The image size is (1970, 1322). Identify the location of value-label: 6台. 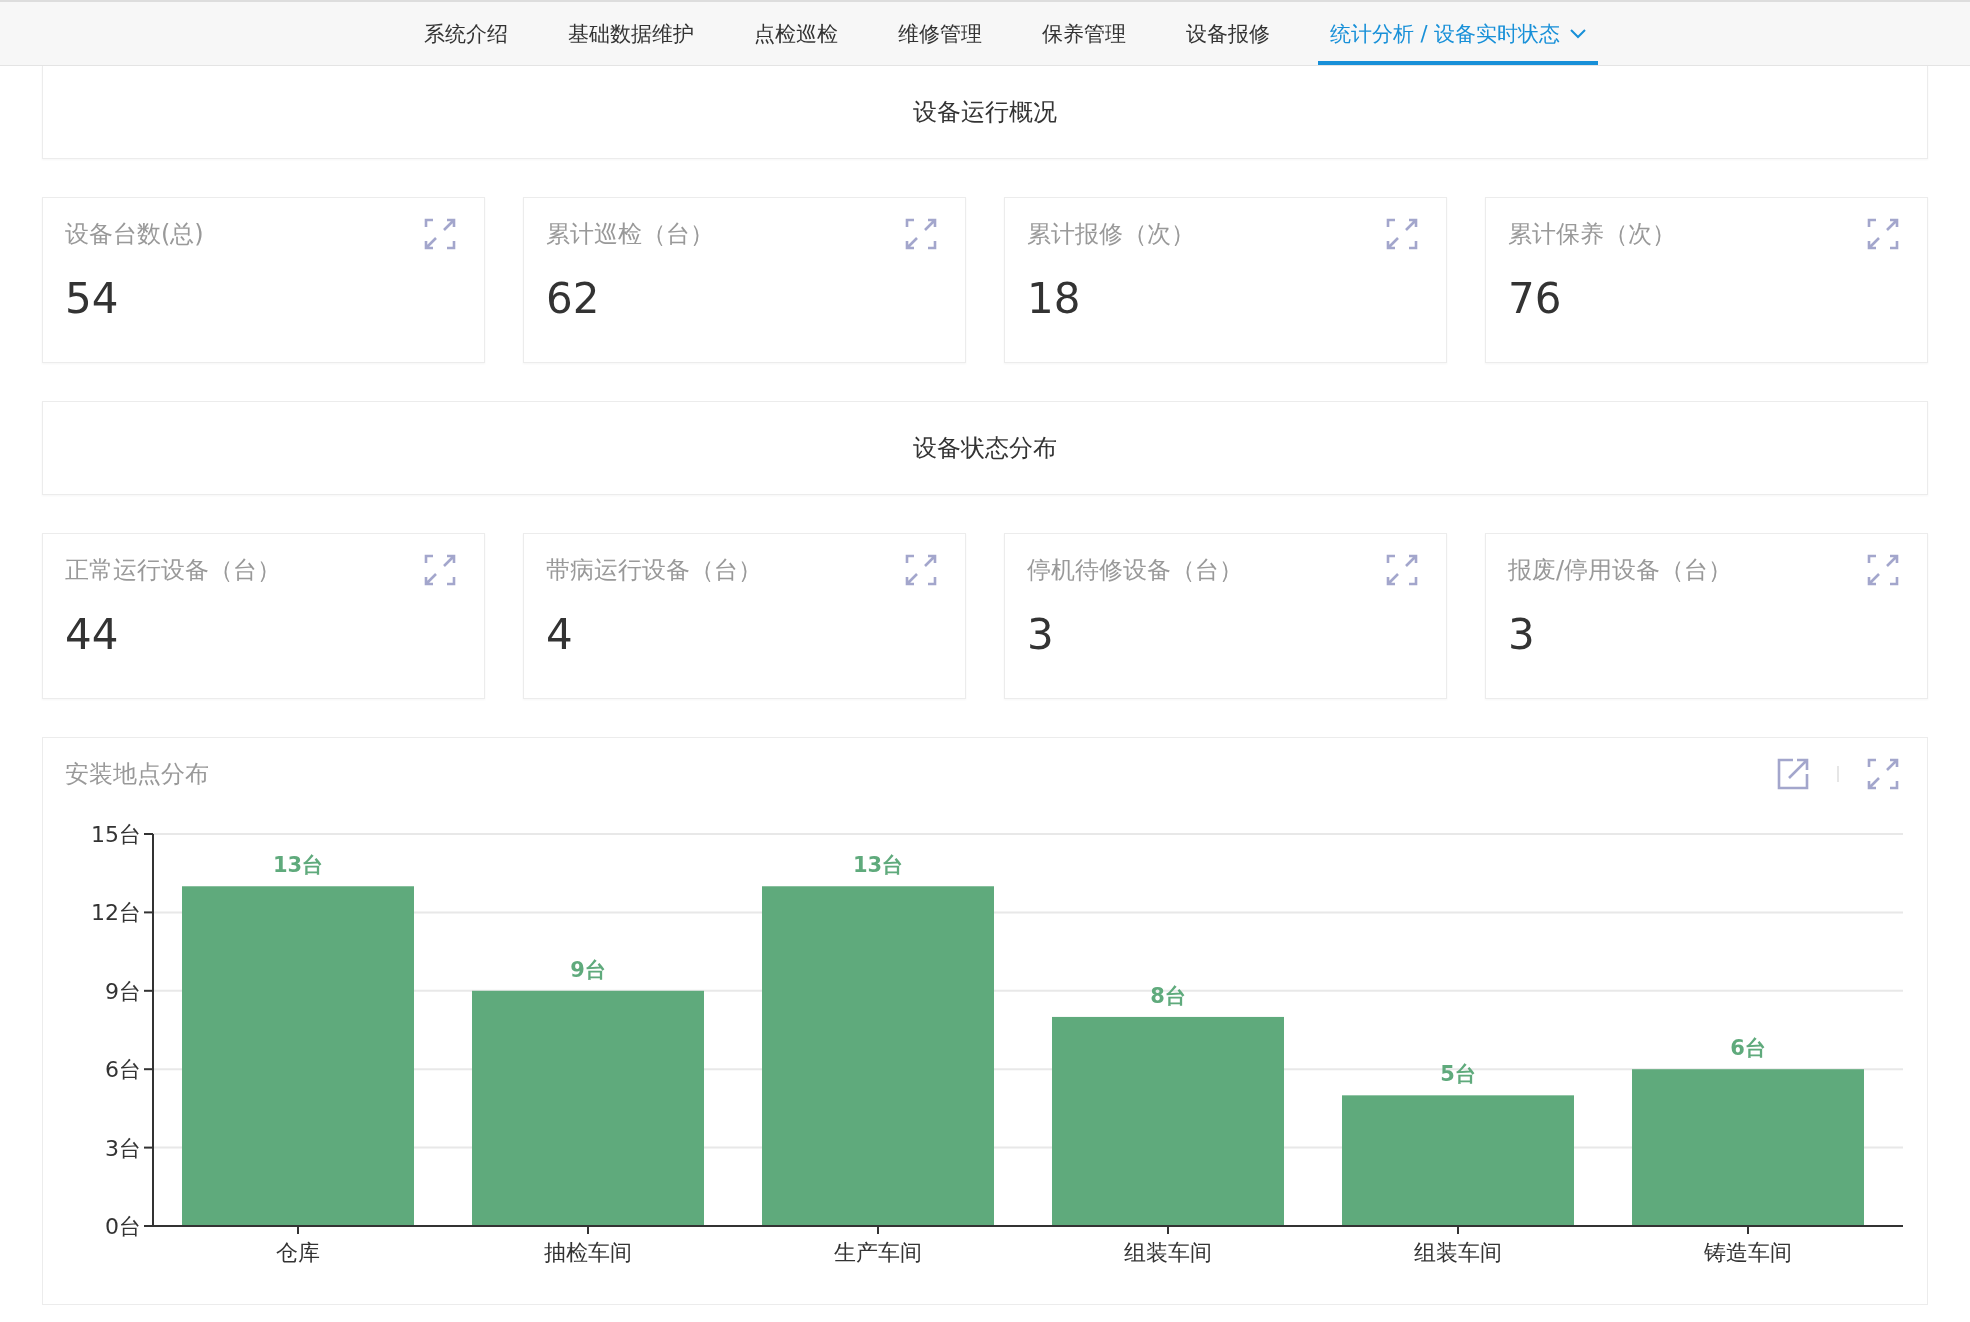
(1748, 1048).